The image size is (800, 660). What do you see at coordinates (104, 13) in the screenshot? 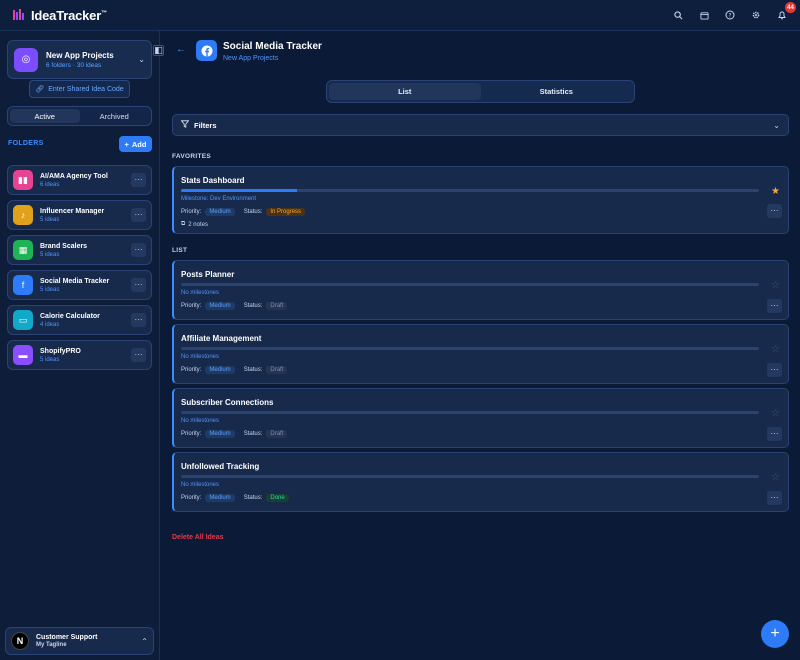
I see `trademark: ™` at bounding box center [104, 13].